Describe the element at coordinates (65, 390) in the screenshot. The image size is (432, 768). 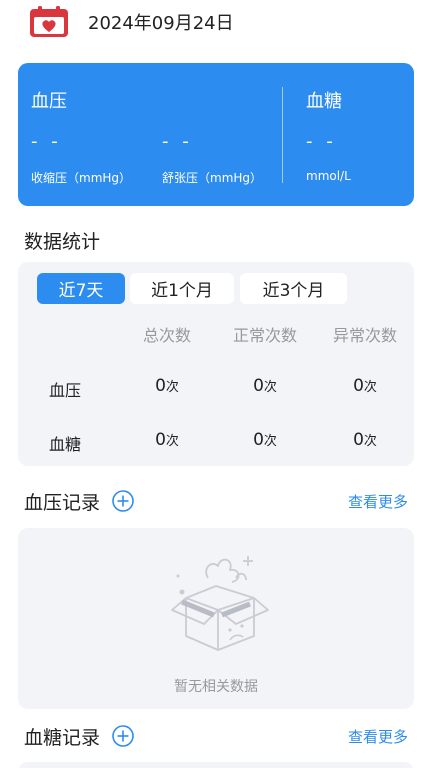
I see `row-label-blood-pressure: 血压` at that location.